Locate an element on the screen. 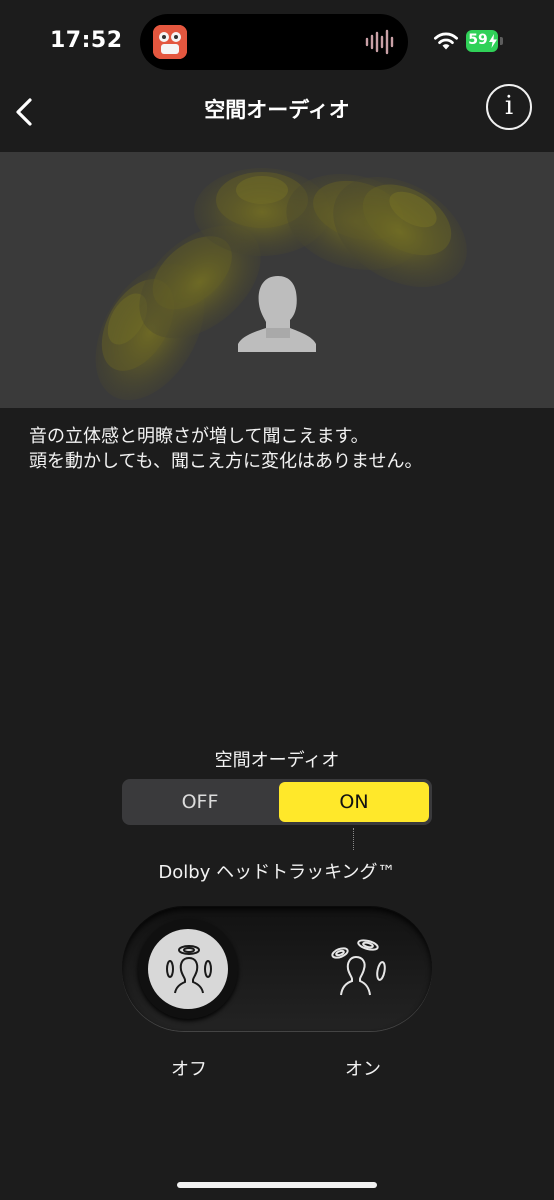 The image size is (554, 1200). spatial-audio-label: 空間オーディオ is located at coordinates (277, 760).